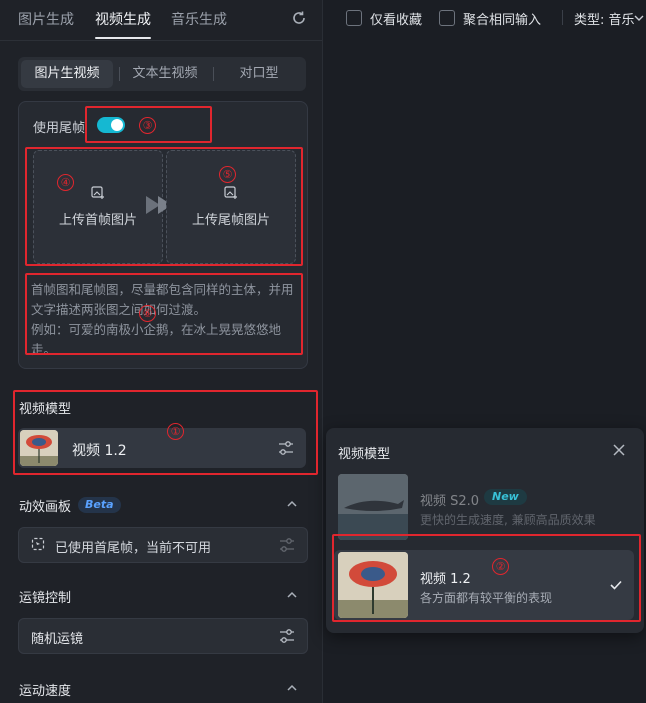 This screenshot has height=703, width=646. I want to click on tab-music-generation: 音乐生成, so click(199, 19).